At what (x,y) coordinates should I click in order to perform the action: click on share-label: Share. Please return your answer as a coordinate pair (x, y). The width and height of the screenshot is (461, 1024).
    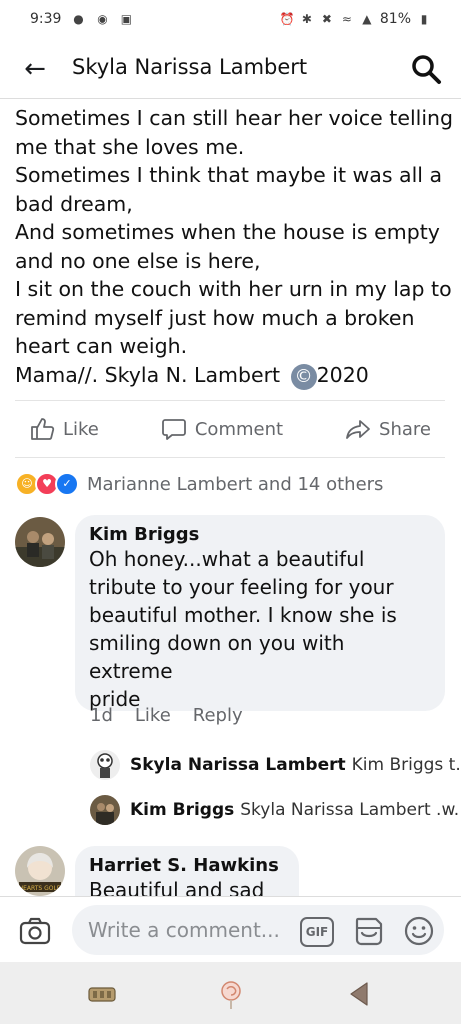
    Looking at the image, I should click on (405, 429).